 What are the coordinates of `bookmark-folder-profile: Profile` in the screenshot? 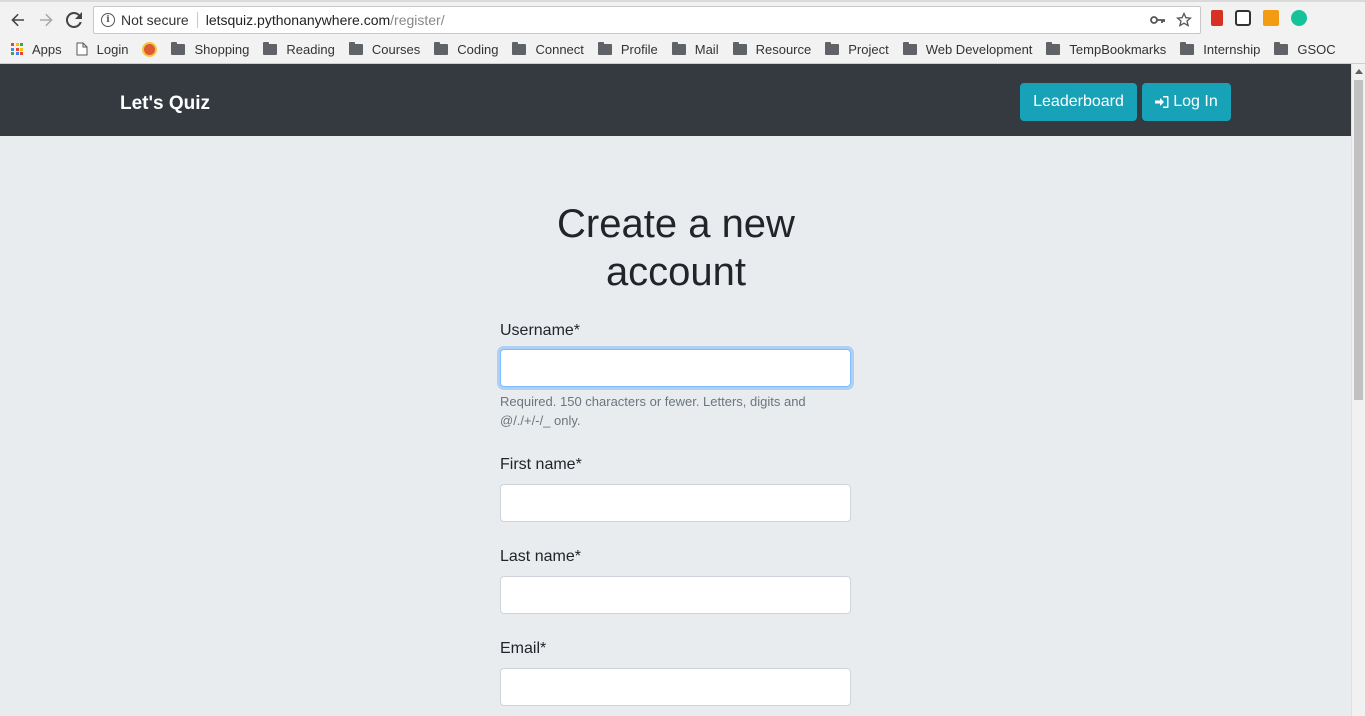 It's located at (627, 49).